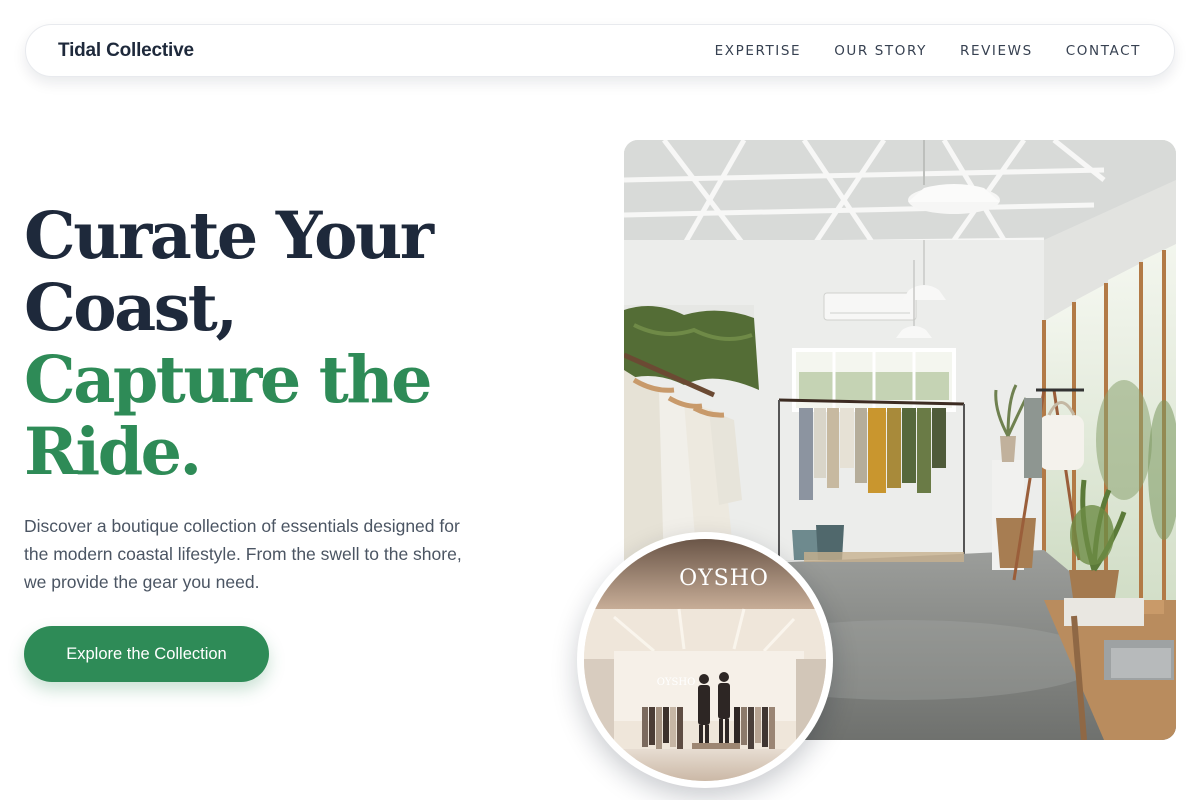 The height and width of the screenshot is (800, 1200). Describe the element at coordinates (229, 236) in the screenshot. I see `hero-title-line-1: Curate Your` at that location.